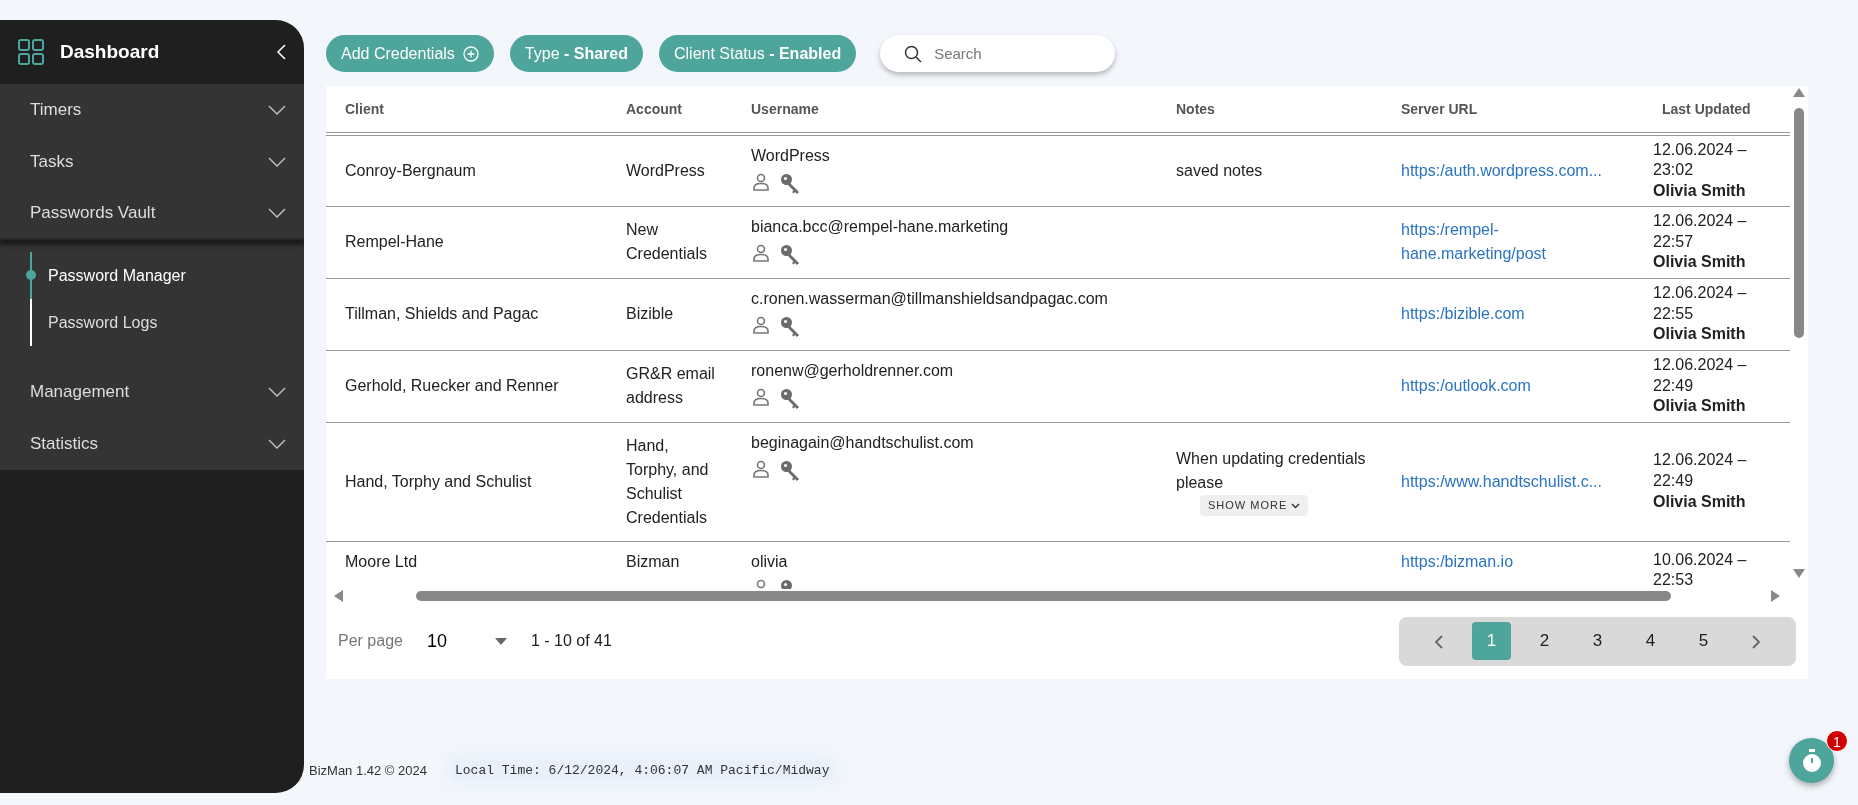 Image resolution: width=1858 pixels, height=805 pixels. What do you see at coordinates (160, 52) in the screenshot?
I see `sidebar-title: Dashboard` at bounding box center [160, 52].